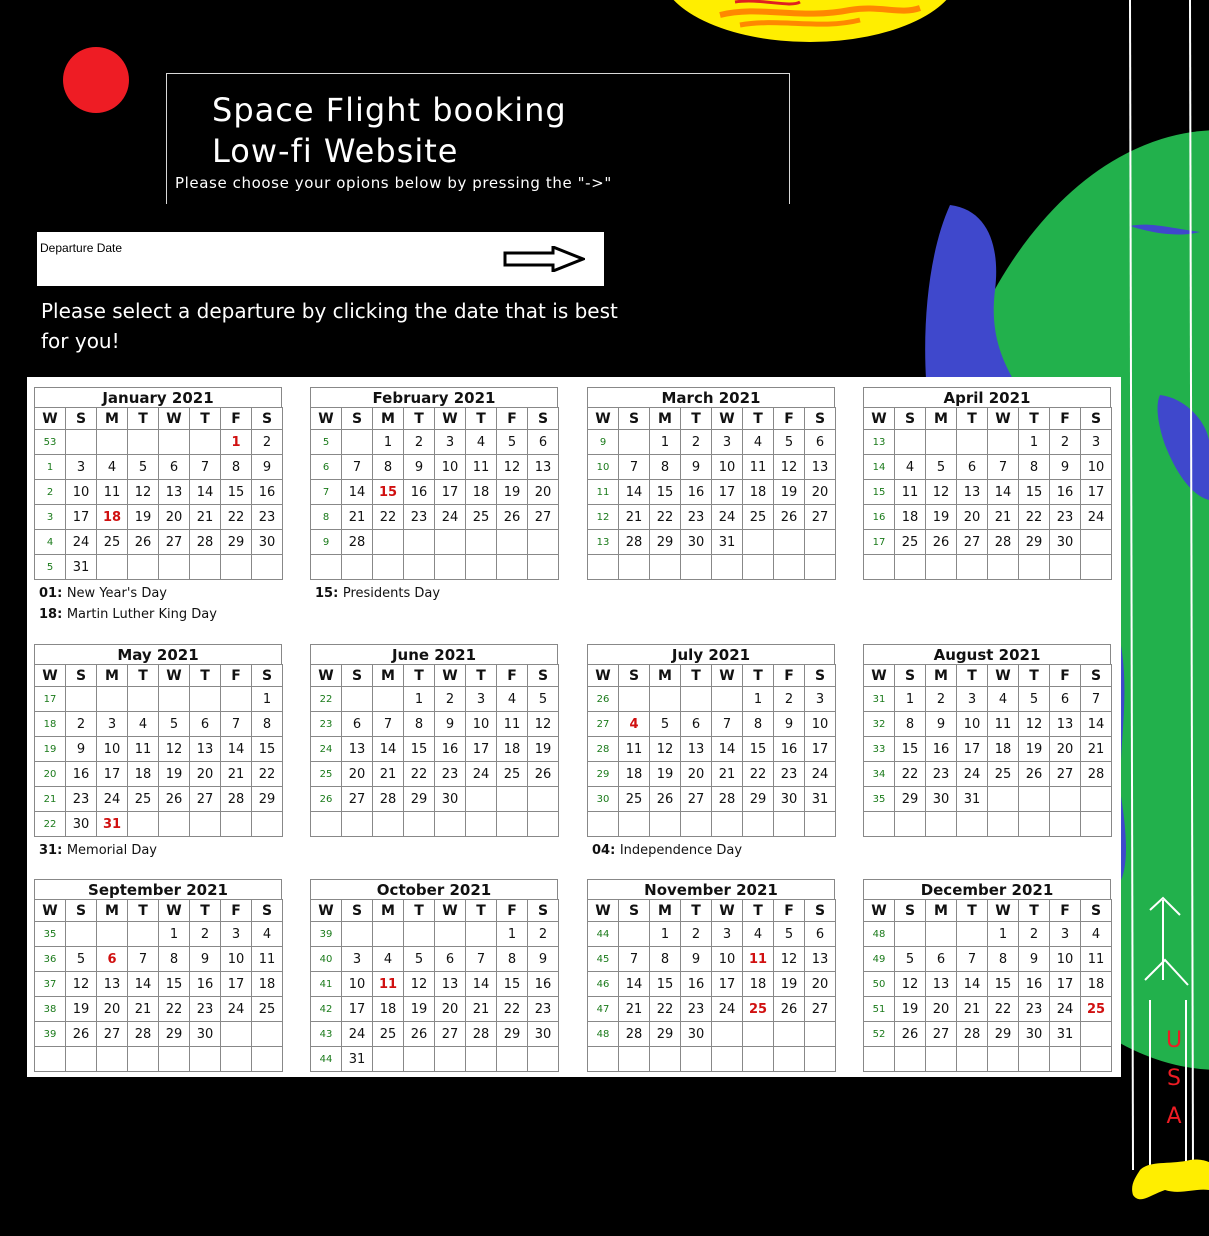 This screenshot has width=1209, height=1236. What do you see at coordinates (419, 699) in the screenshot?
I see `date-cell: 1` at bounding box center [419, 699].